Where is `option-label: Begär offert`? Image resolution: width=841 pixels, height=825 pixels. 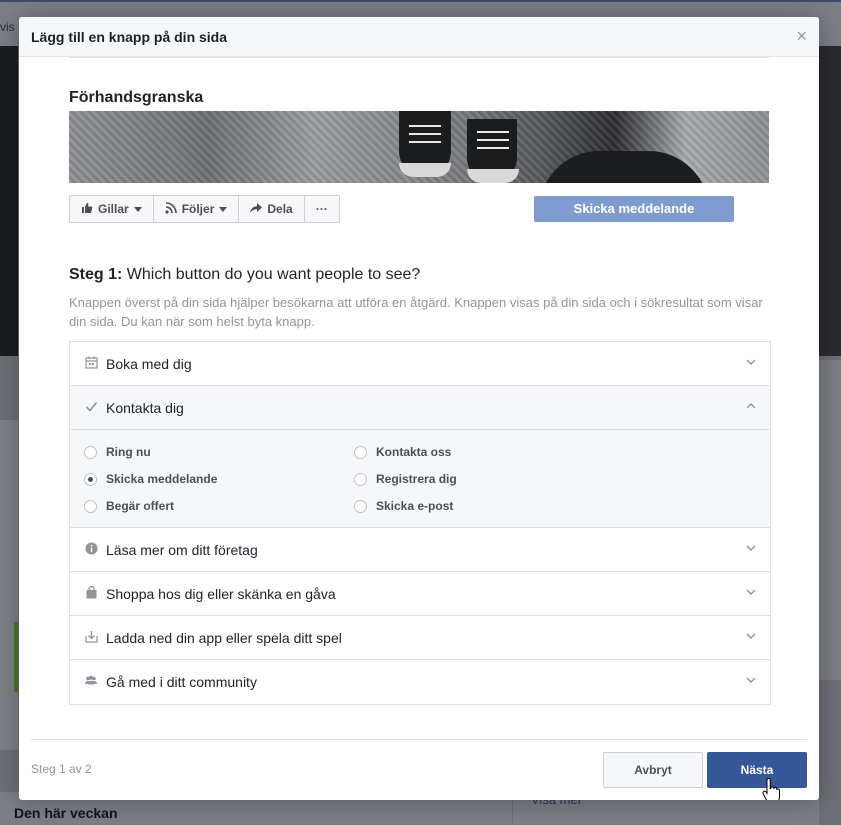 option-label: Begär offert is located at coordinates (140, 506).